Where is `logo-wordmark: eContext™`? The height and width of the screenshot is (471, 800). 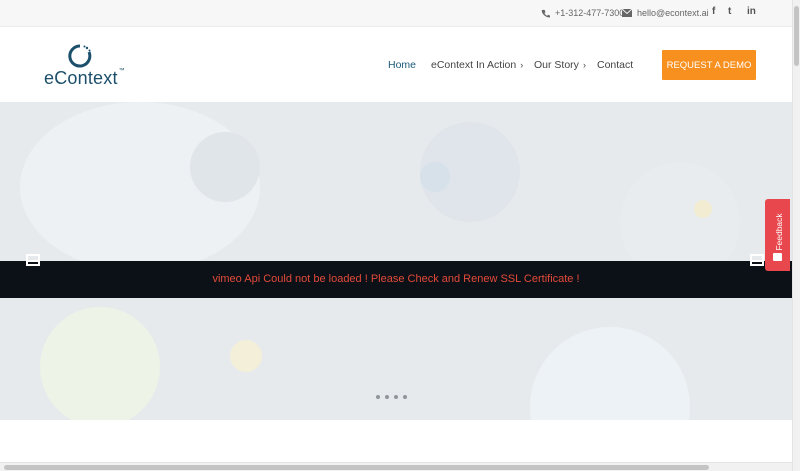
logo-wordmark: eContext™ is located at coordinates (84, 78).